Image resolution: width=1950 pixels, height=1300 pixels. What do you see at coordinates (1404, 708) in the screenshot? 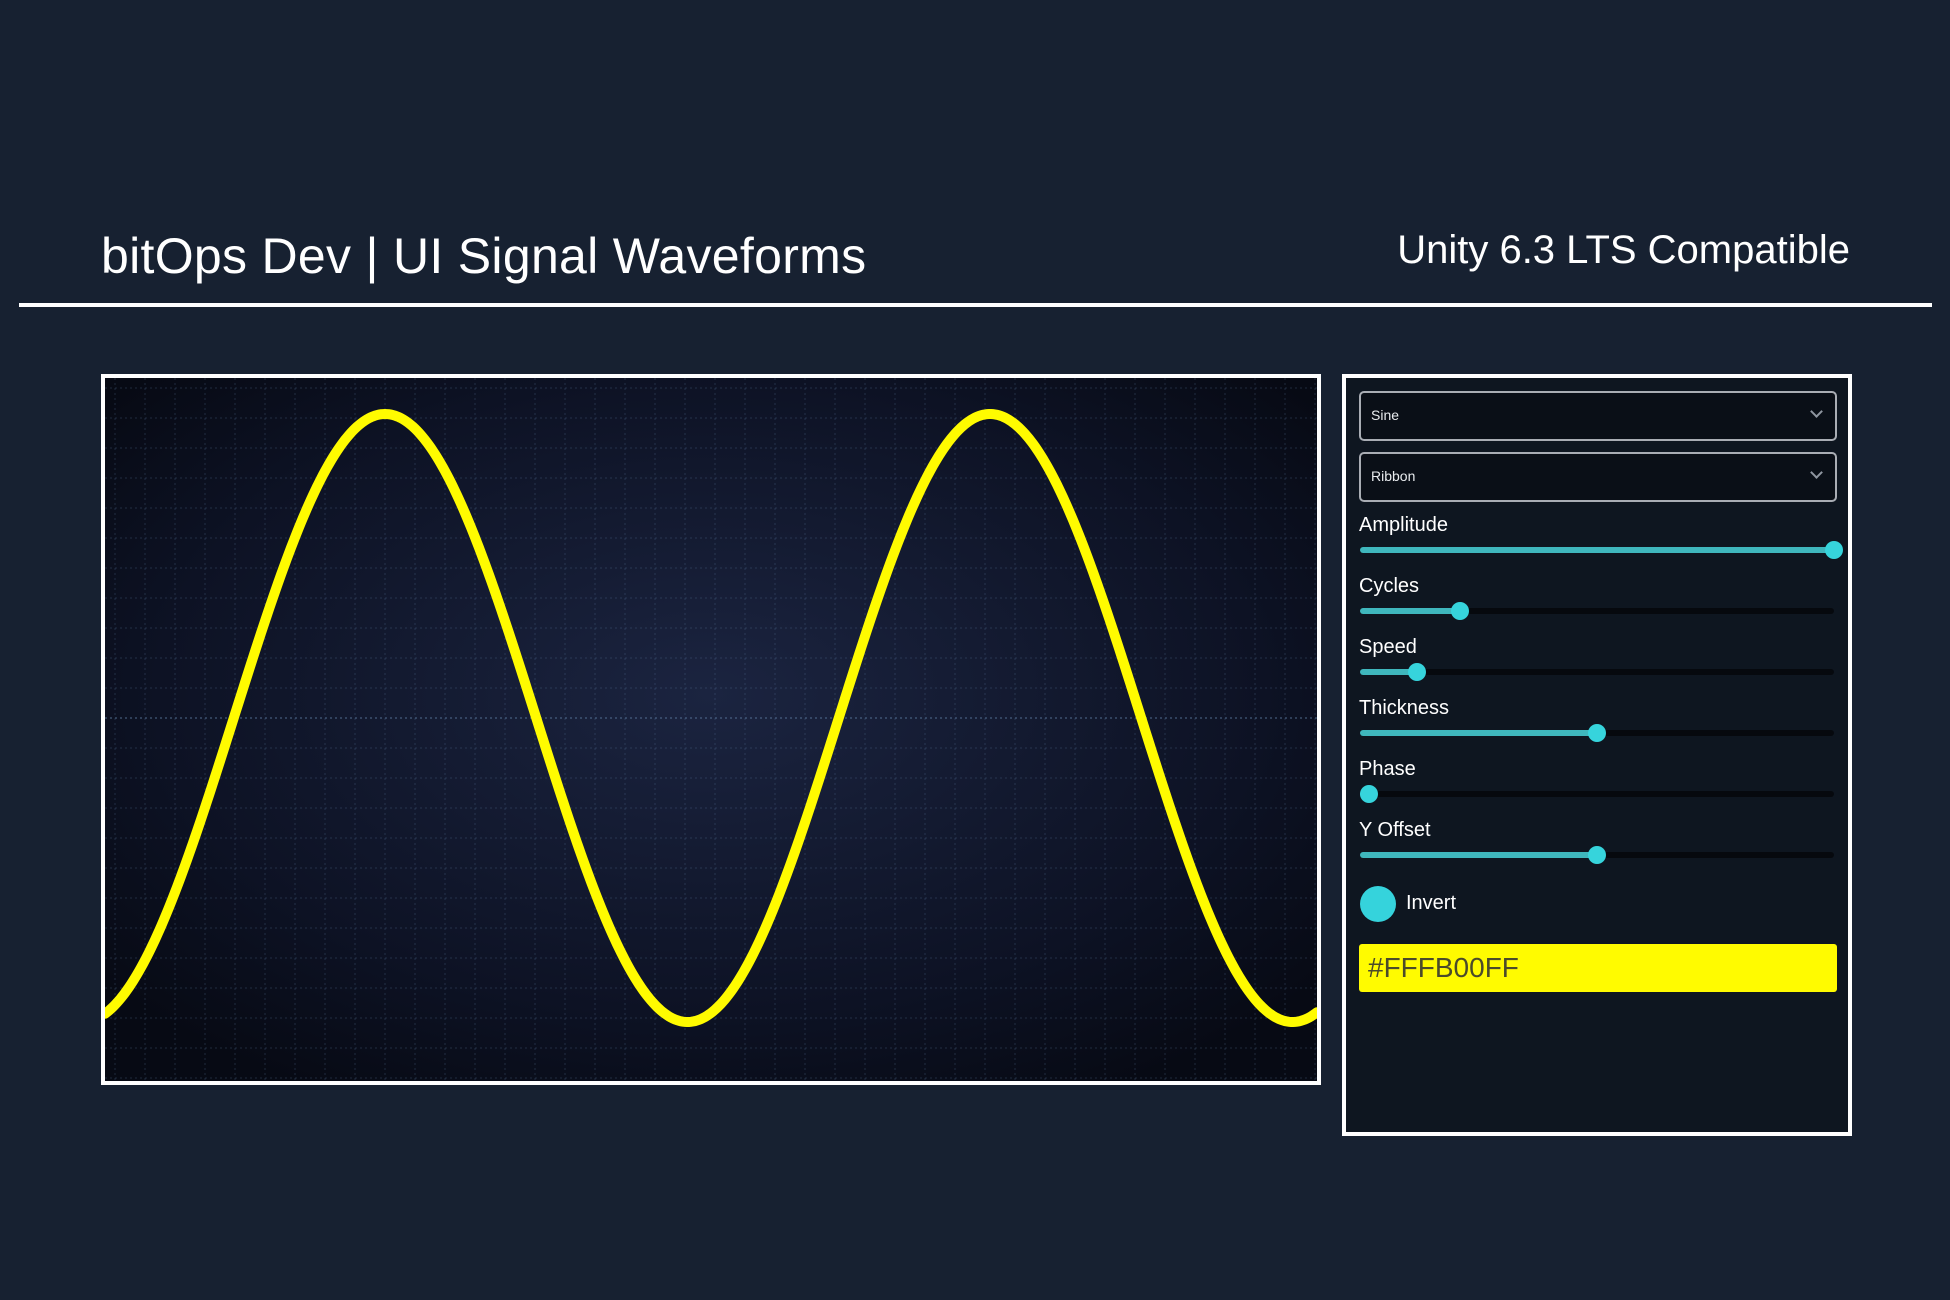
I see `thickness-label: Thickness` at bounding box center [1404, 708].